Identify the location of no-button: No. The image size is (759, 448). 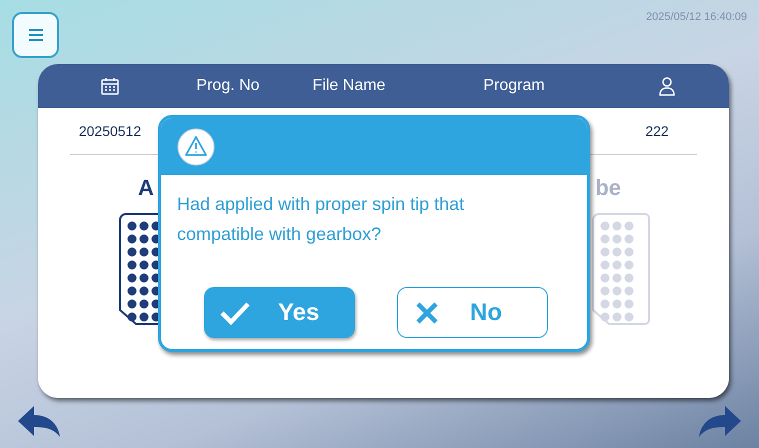
(472, 312).